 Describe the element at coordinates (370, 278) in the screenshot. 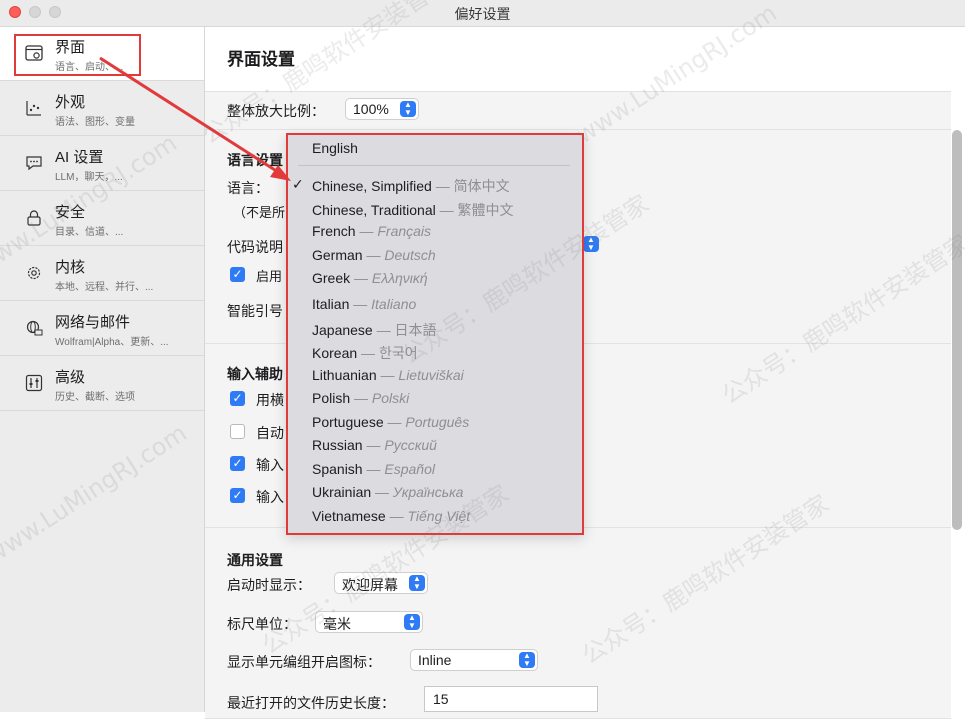

I see `menu-item-greek: Greek — Ελληνική` at that location.